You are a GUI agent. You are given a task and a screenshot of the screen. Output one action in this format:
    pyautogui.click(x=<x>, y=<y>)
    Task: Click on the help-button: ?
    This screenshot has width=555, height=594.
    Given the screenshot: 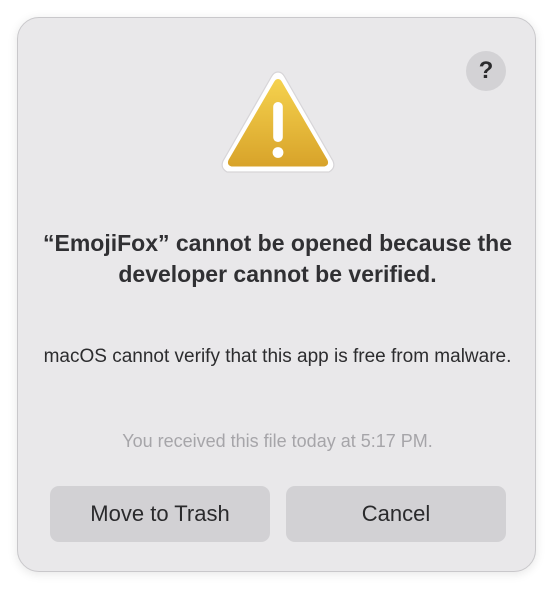 What is the action you would take?
    pyautogui.click(x=486, y=71)
    